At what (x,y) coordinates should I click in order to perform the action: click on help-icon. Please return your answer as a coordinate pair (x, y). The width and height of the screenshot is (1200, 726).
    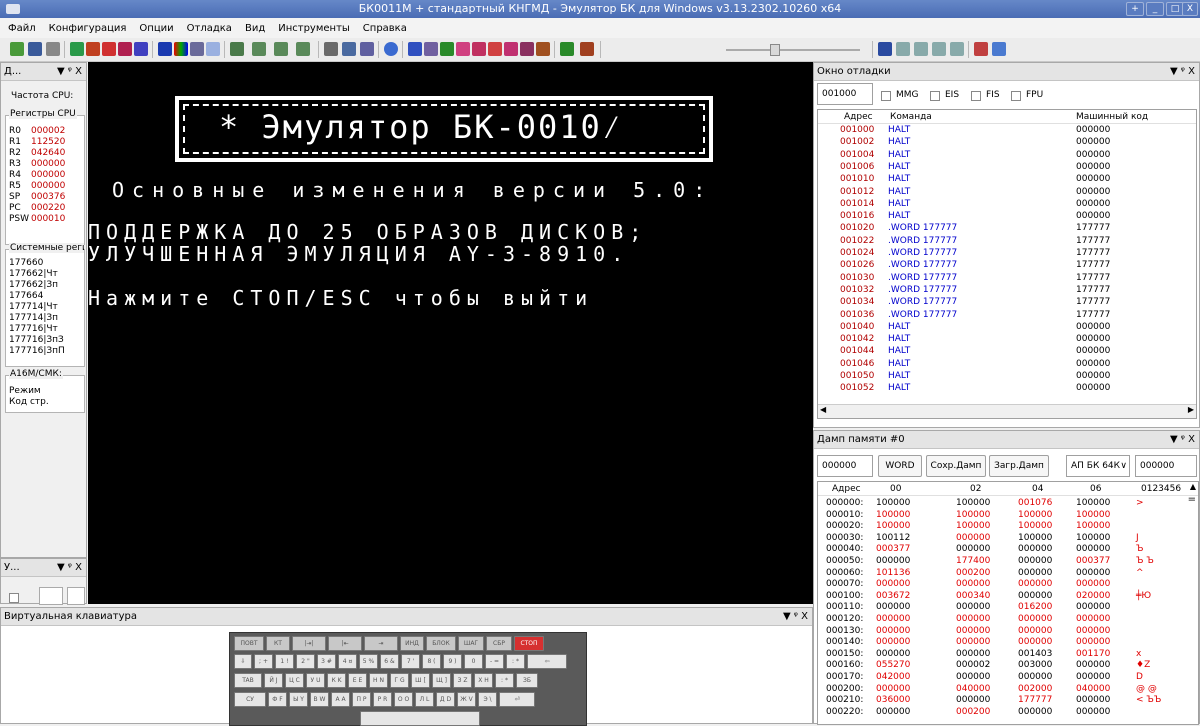
    Looking at the image, I should click on (391, 49).